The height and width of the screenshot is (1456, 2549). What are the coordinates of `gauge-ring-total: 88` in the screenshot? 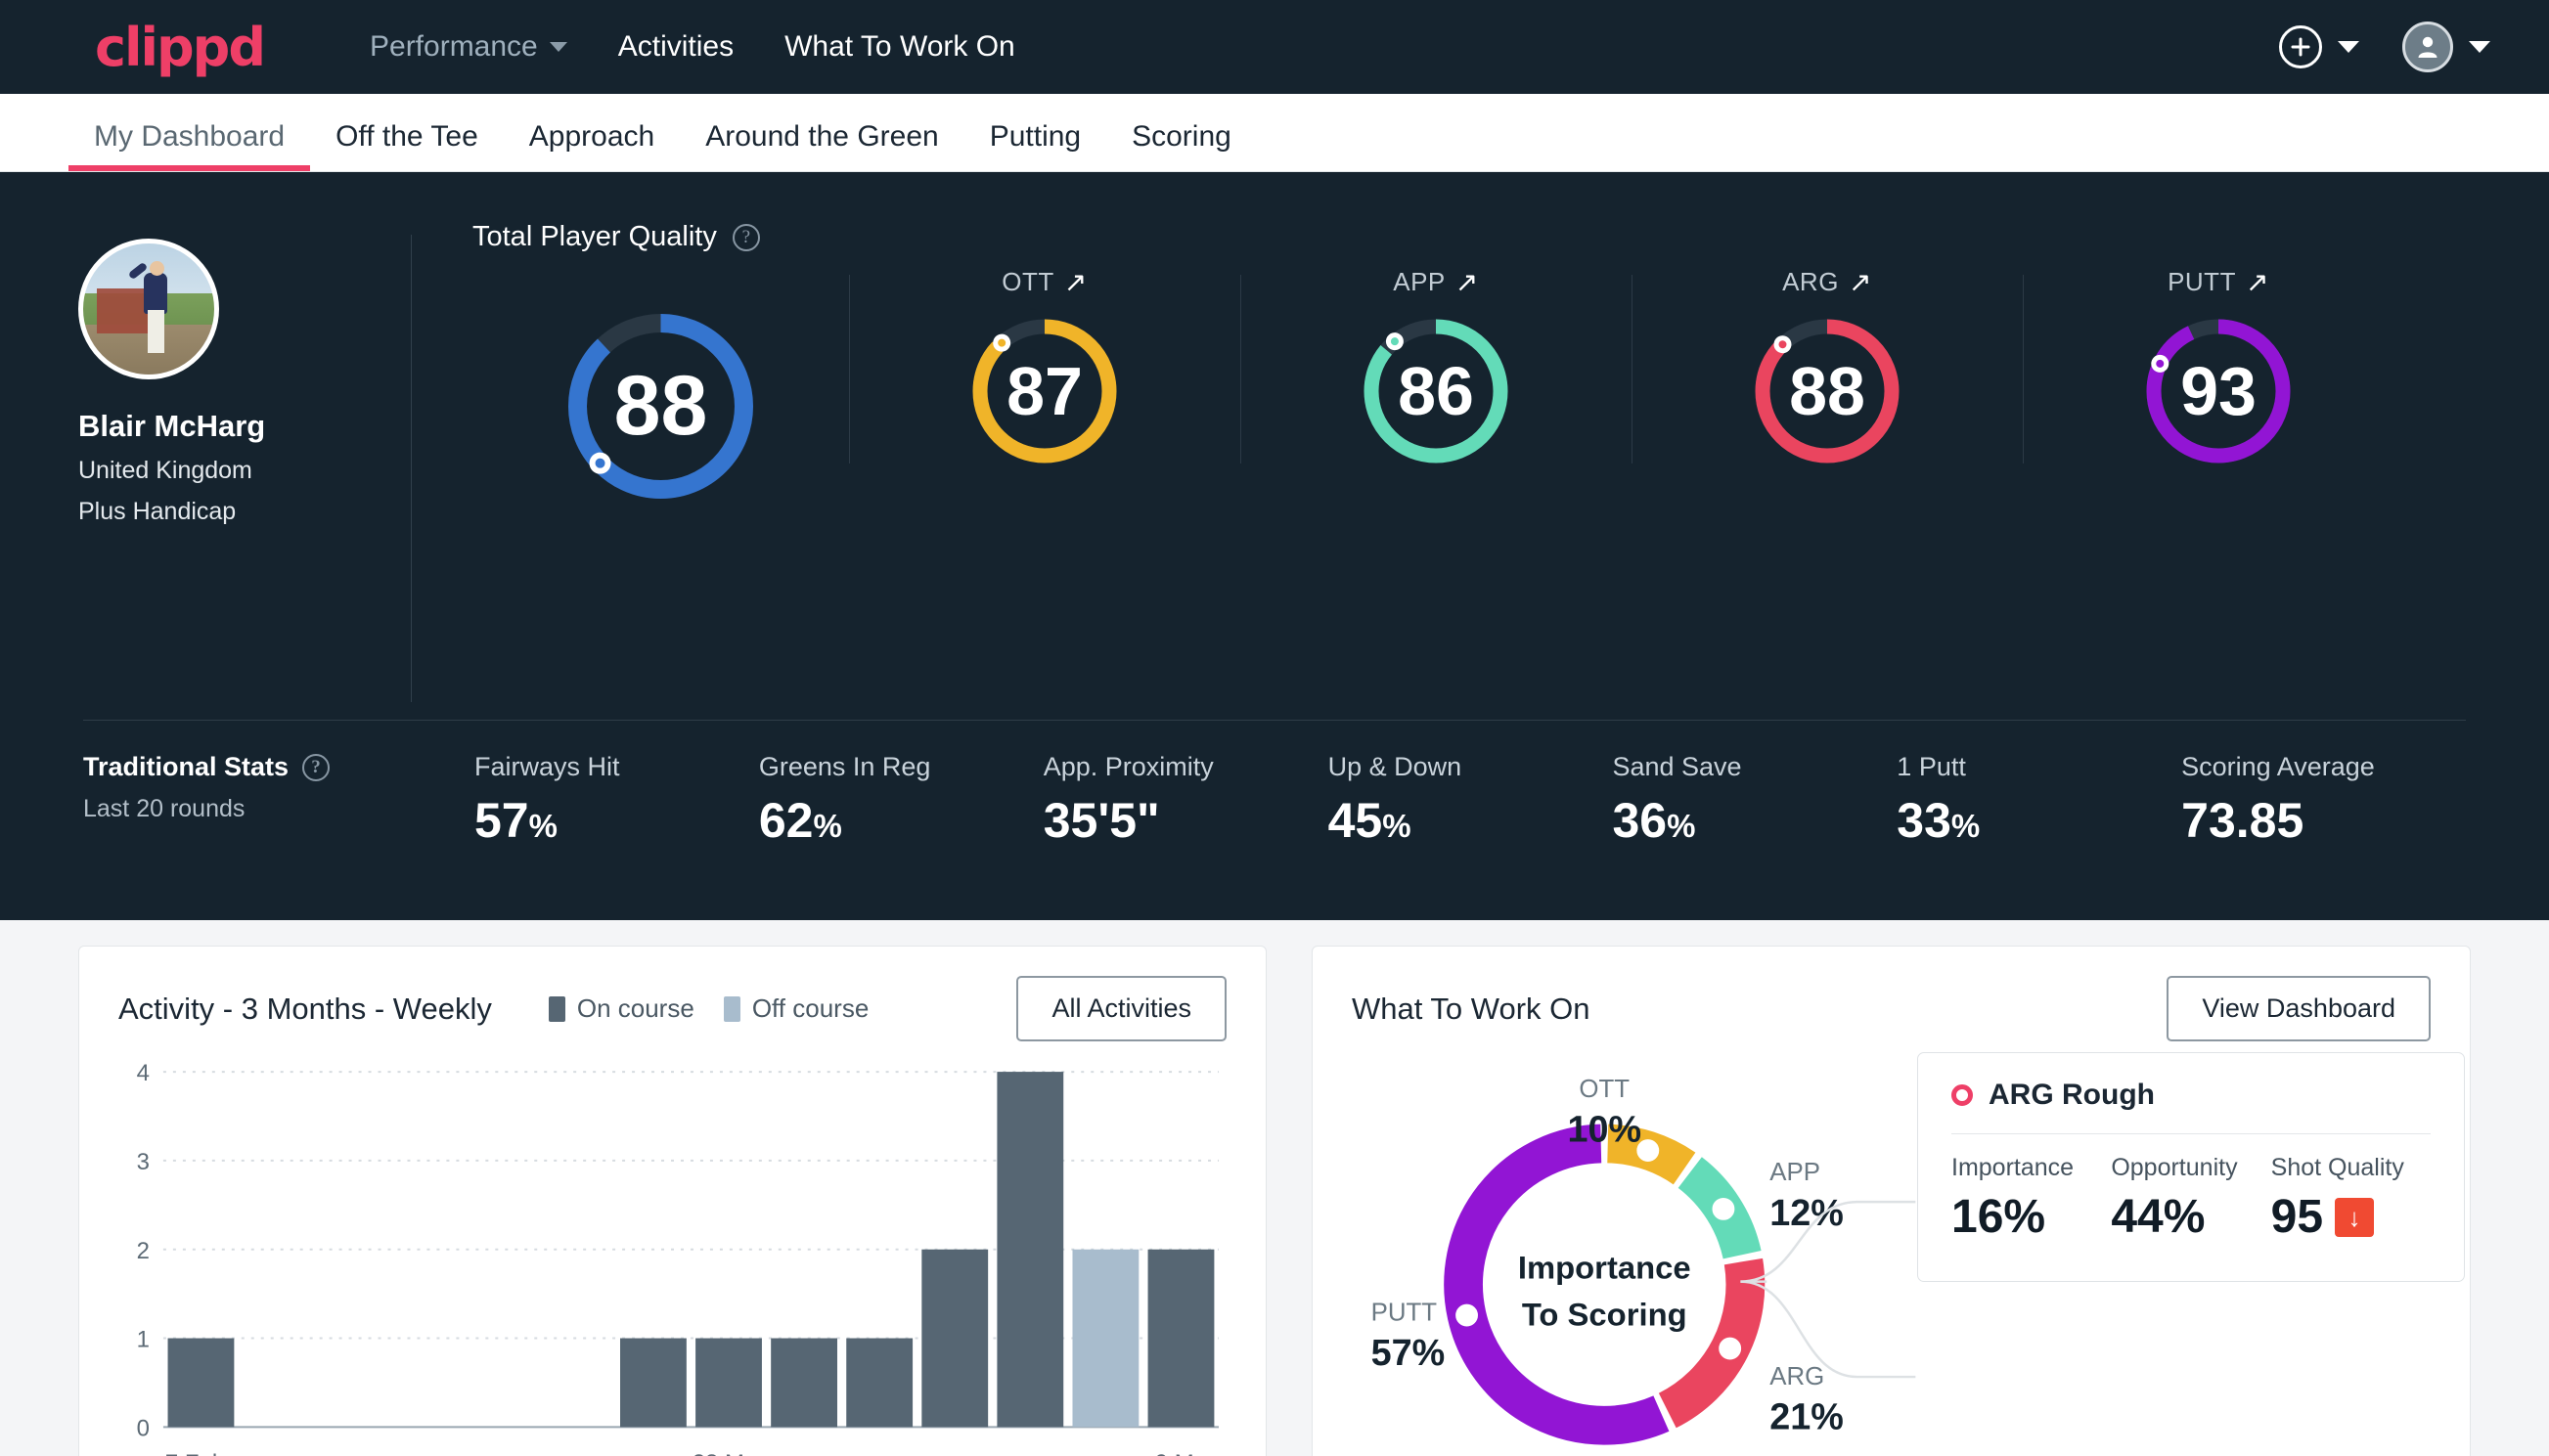 It's located at (661, 406).